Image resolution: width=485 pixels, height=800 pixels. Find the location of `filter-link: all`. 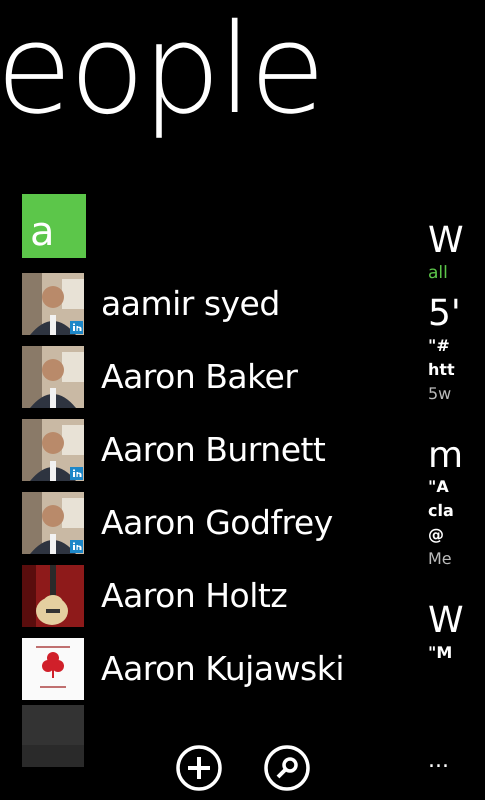

filter-link: all is located at coordinates (456, 273).